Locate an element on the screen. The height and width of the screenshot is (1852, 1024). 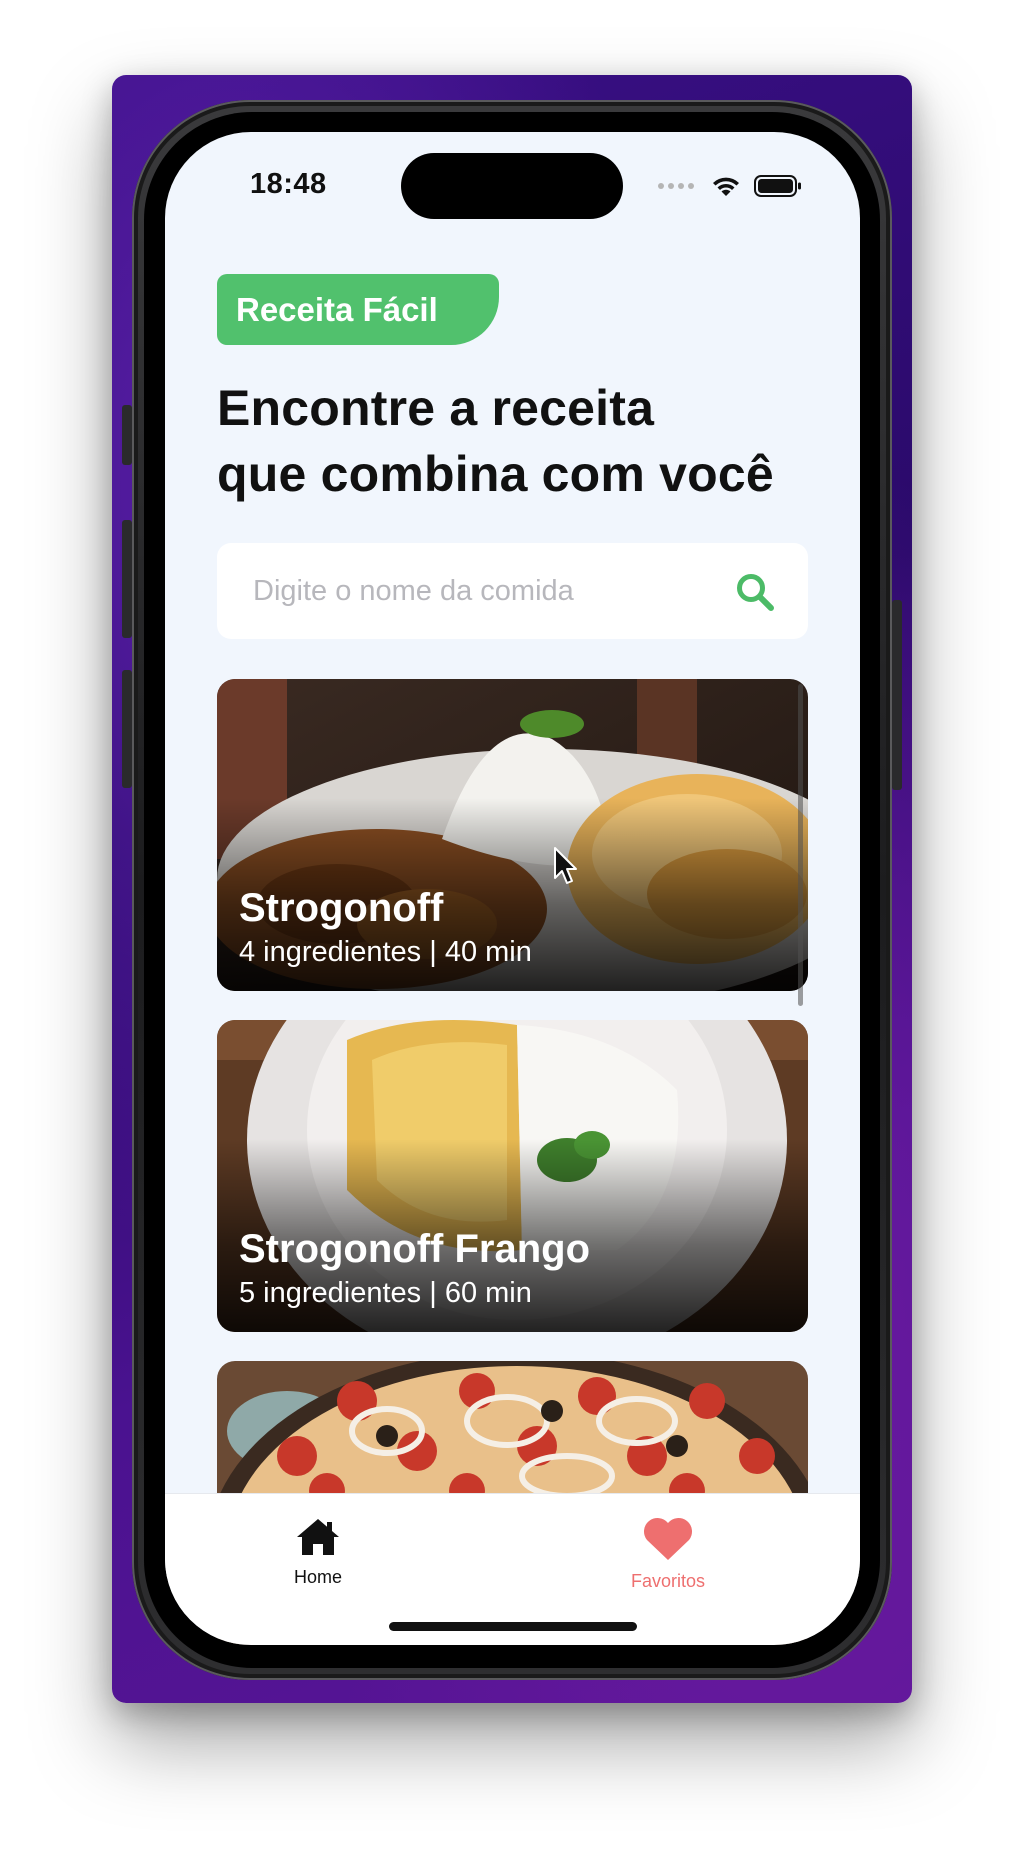
search-icon is located at coordinates (755, 592).